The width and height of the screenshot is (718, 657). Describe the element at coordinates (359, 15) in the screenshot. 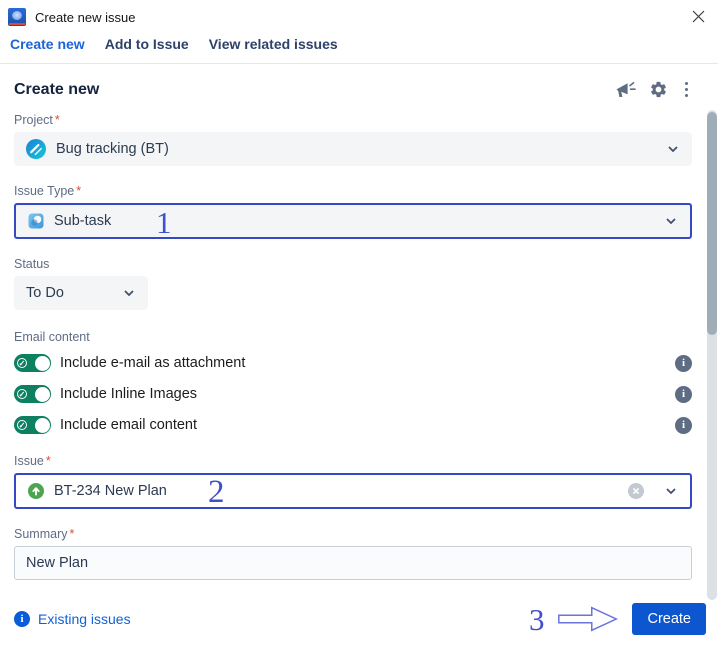

I see `window-header: Create new issue` at that location.